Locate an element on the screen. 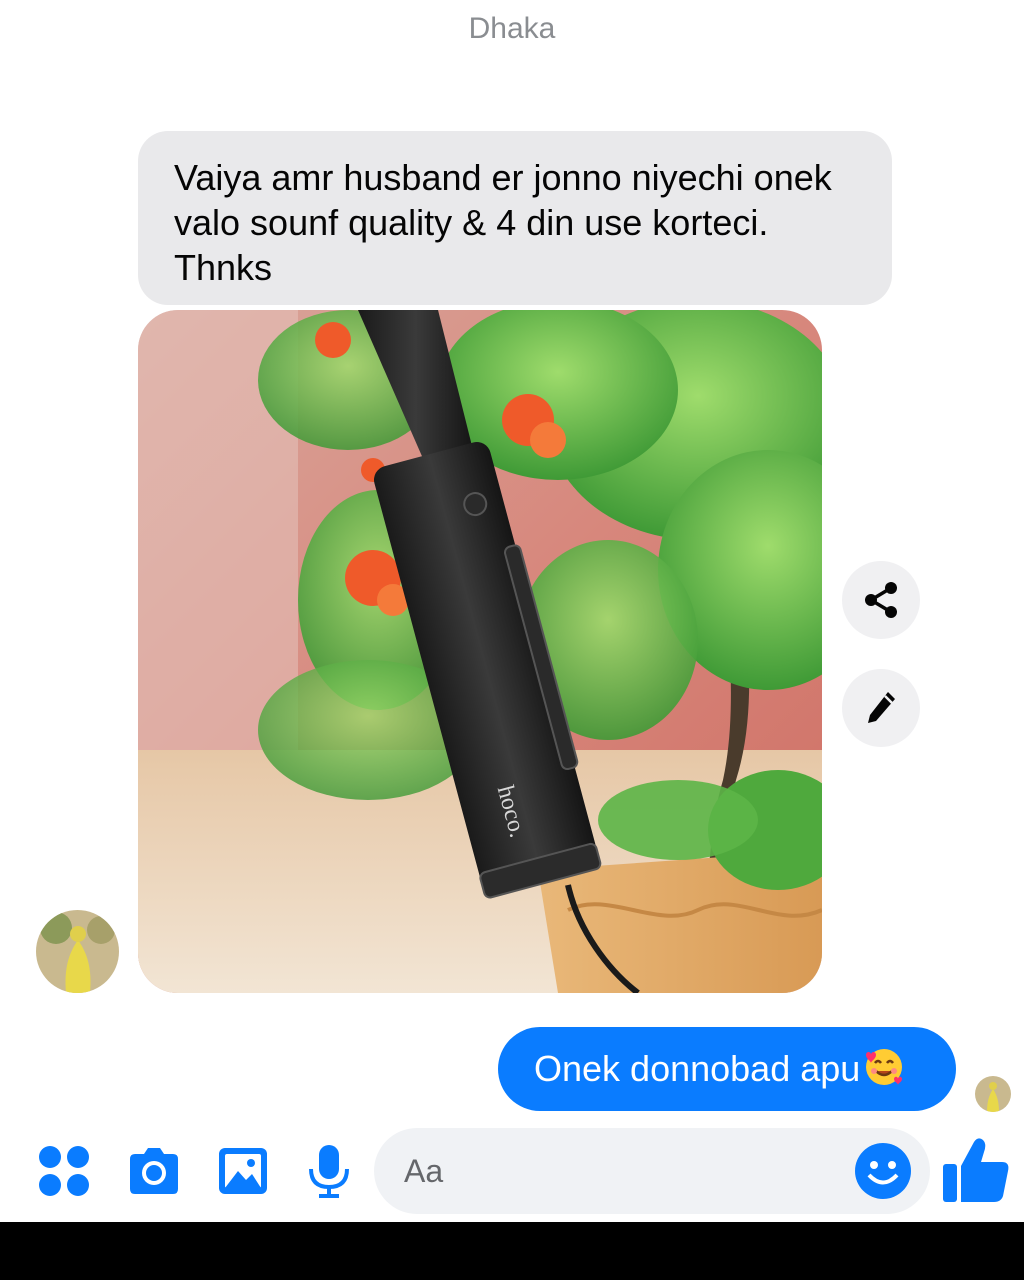 The image size is (1024, 1280). like-button is located at coordinates (976, 1173).